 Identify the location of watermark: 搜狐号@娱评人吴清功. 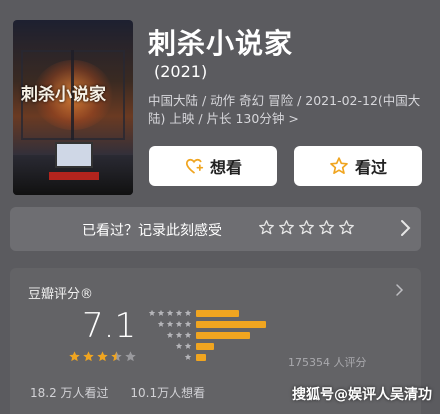
(362, 395).